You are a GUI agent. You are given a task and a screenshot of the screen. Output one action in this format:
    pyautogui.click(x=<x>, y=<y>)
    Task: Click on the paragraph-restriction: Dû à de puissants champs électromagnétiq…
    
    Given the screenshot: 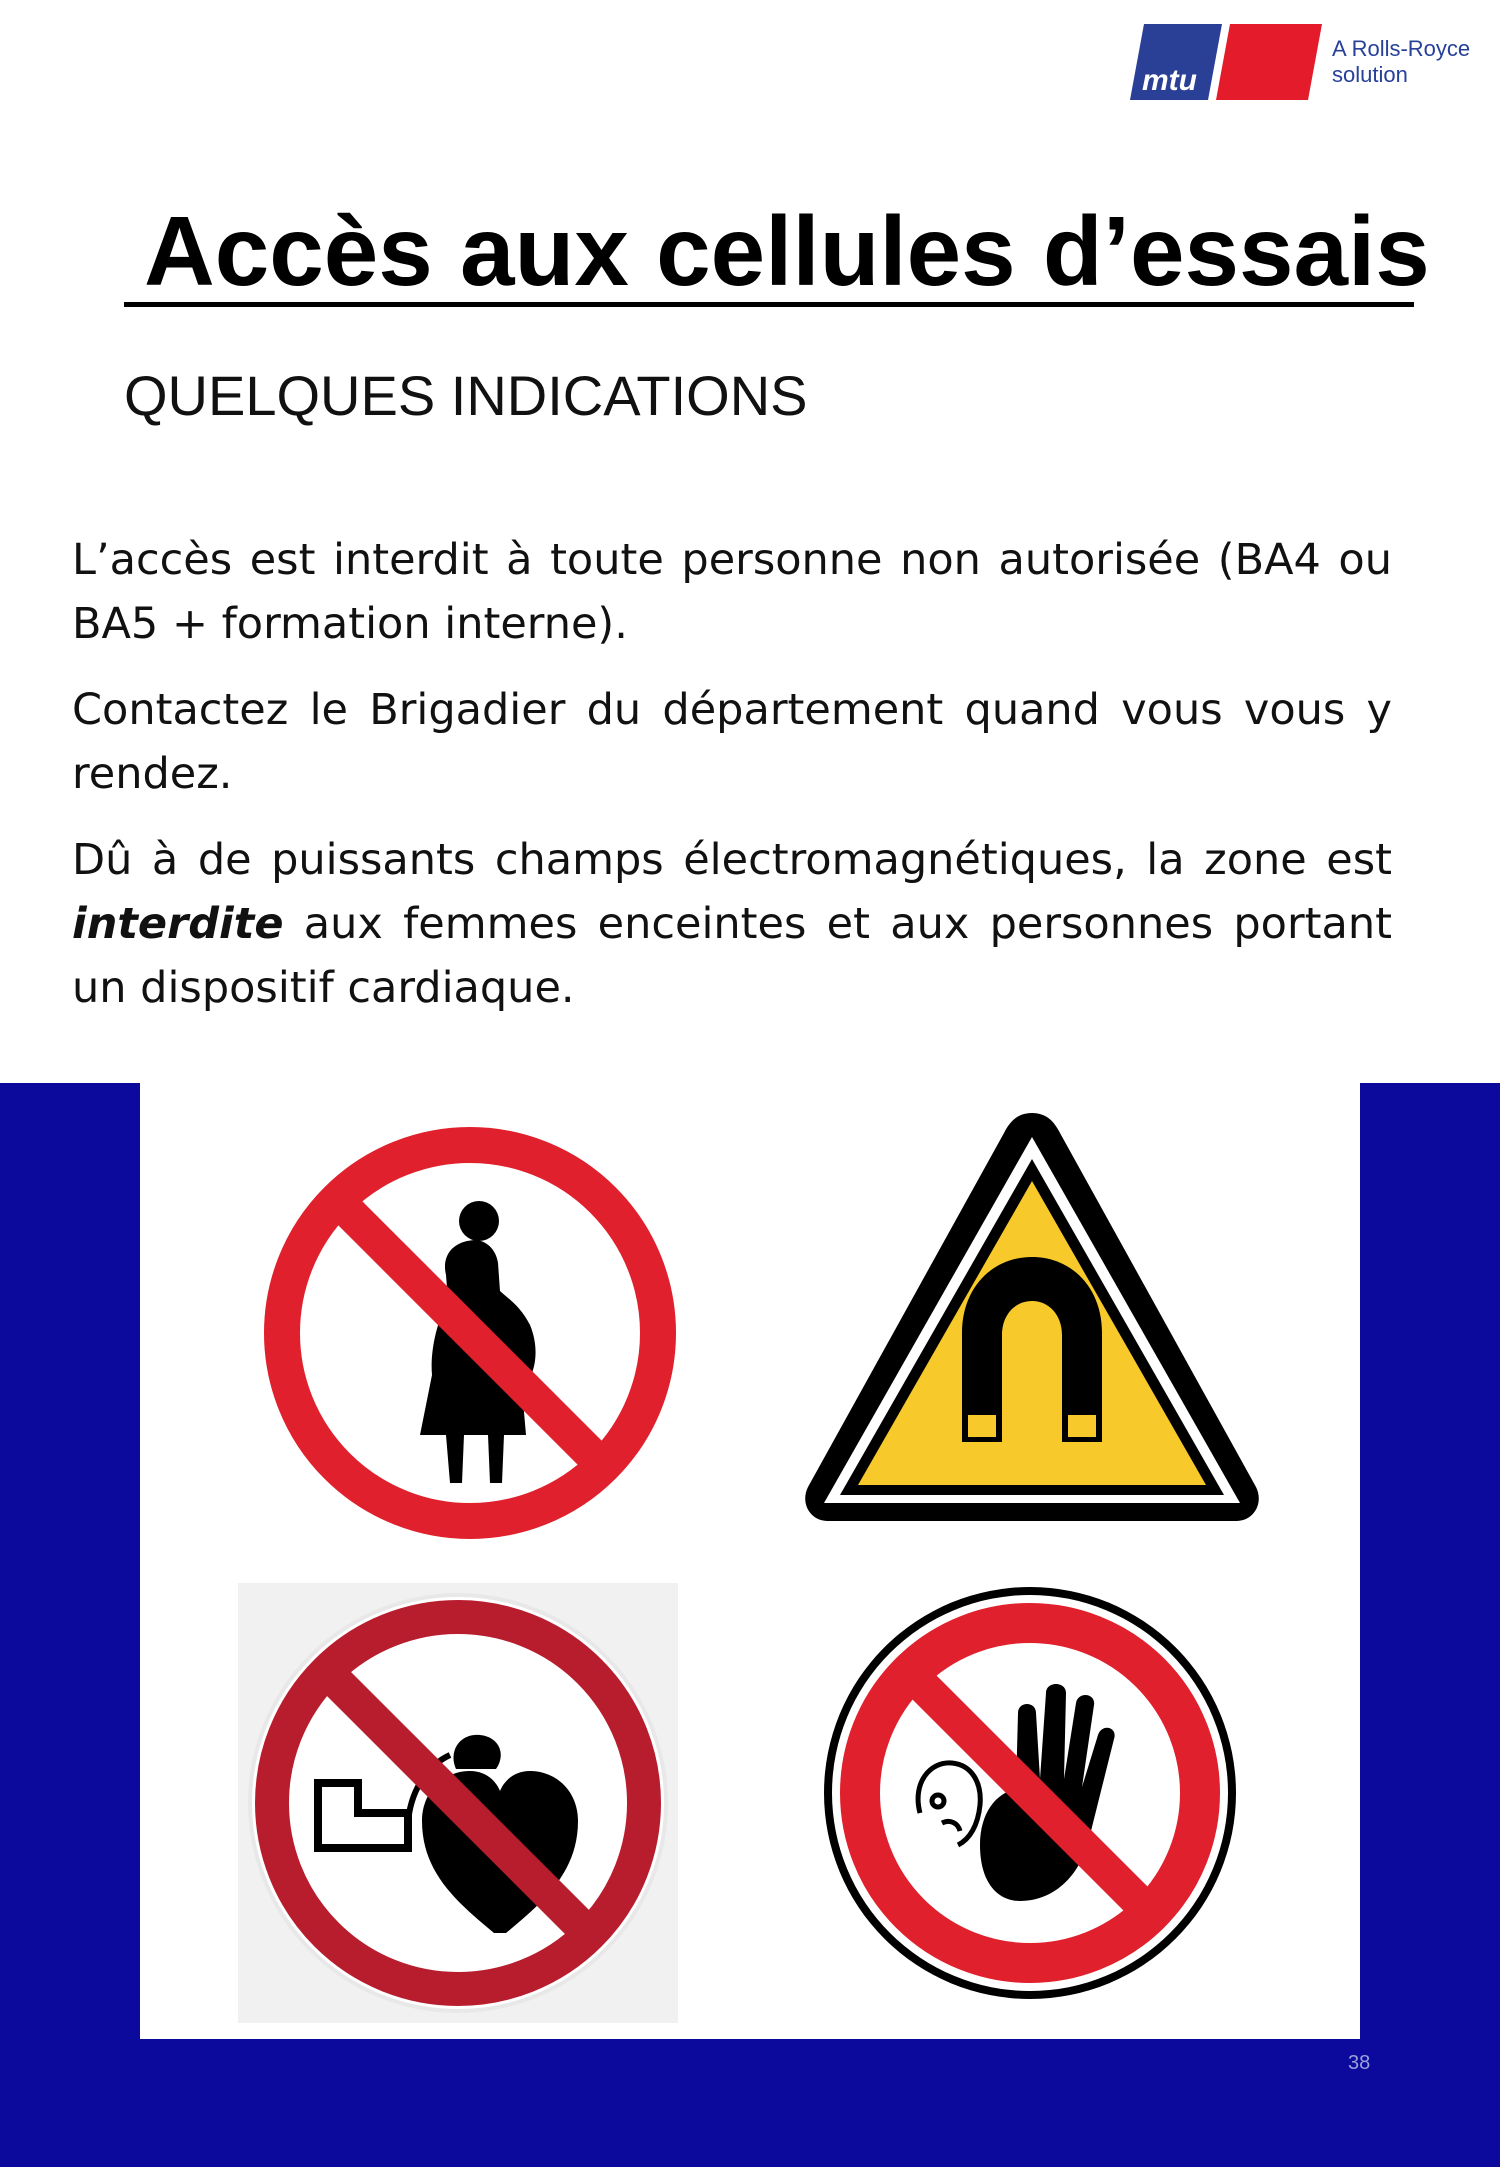 What is the action you would take?
    pyautogui.click(x=732, y=924)
    